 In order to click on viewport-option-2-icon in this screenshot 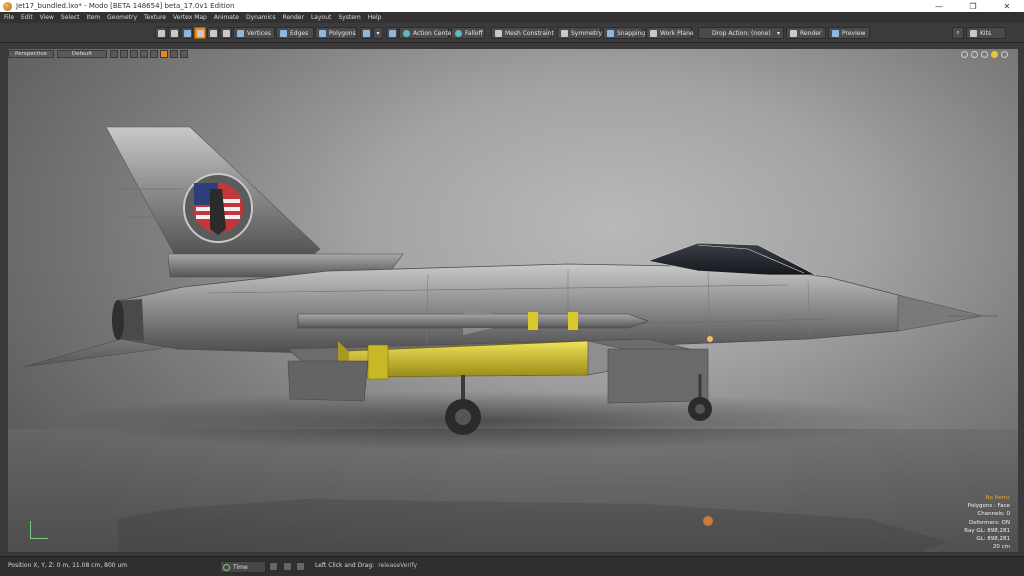, I will do `click(123, 54)`.